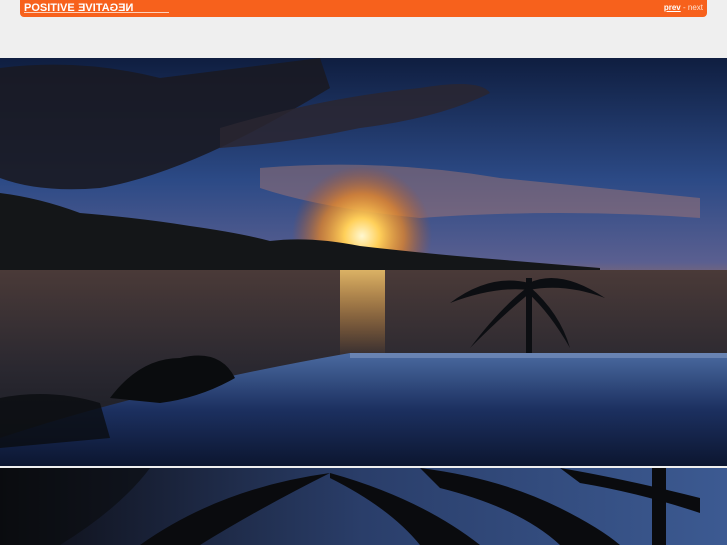 This screenshot has height=545, width=727. I want to click on secondary-photo, so click(363, 506).